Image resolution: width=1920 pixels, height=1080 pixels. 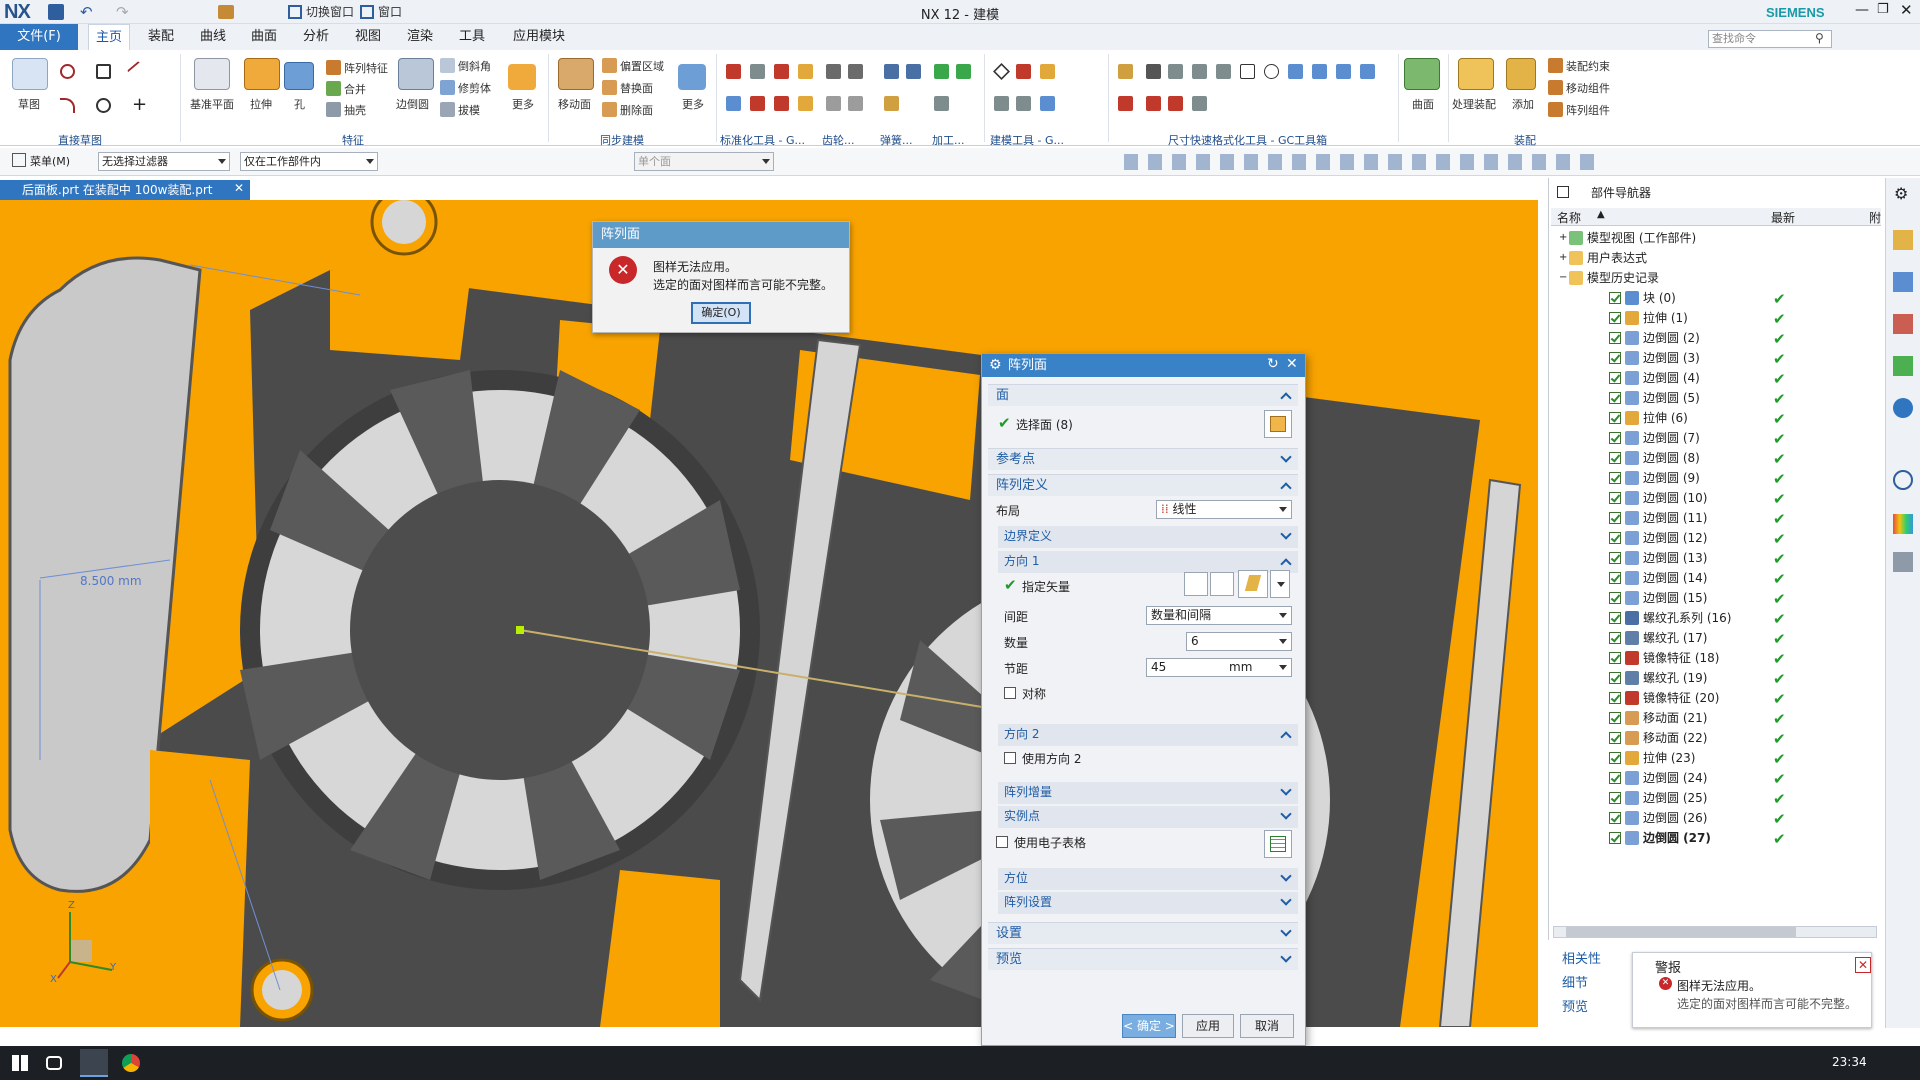 I want to click on feature-row: 边倒圆 (7) ✔, so click(x=1711, y=438).